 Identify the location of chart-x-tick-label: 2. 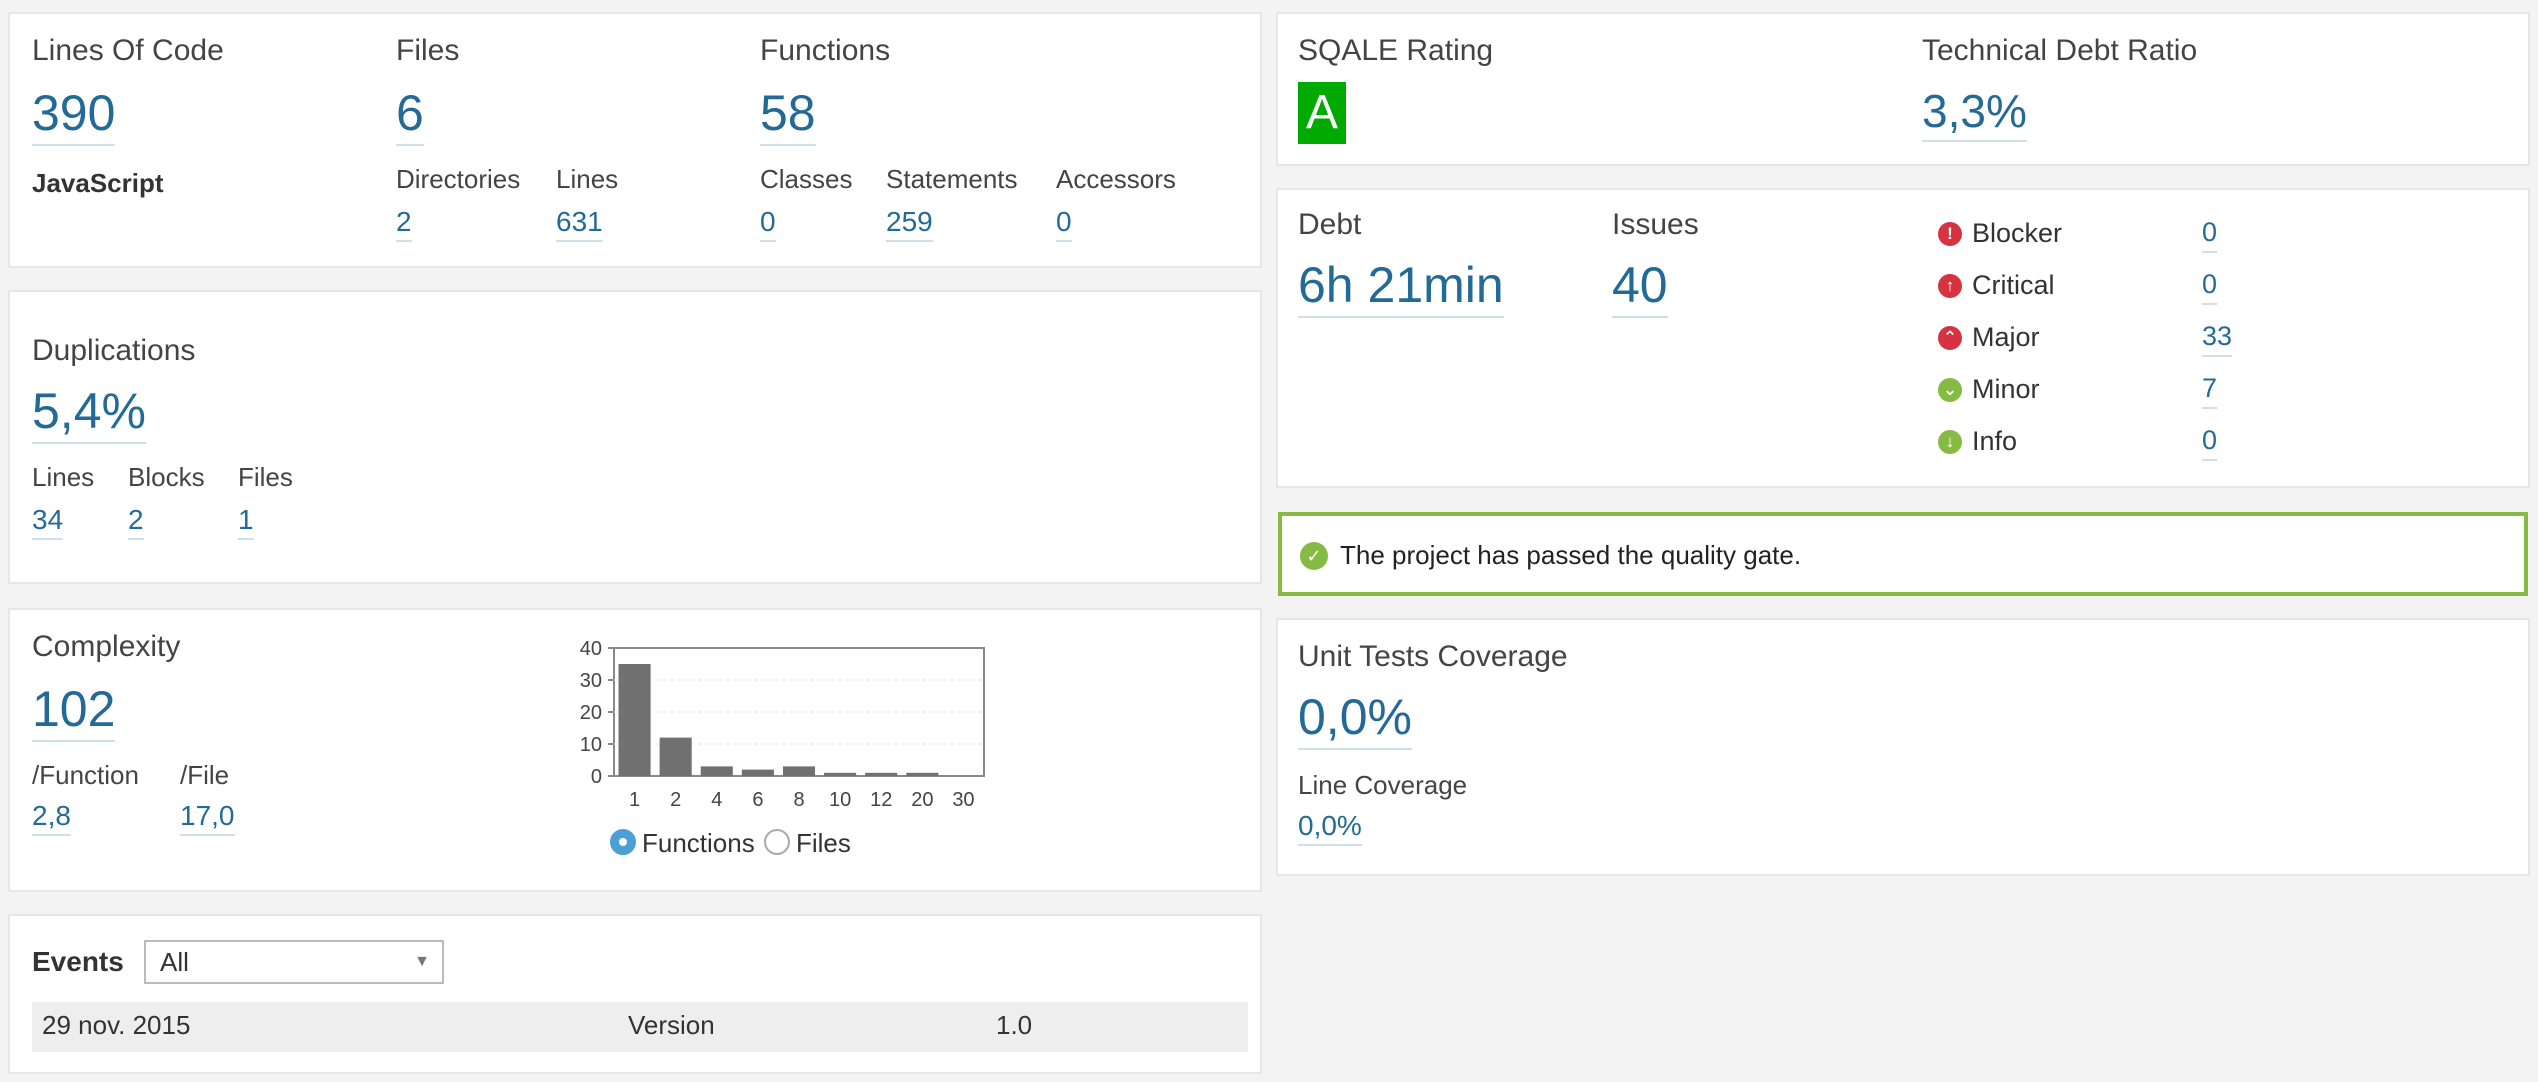
(675, 800).